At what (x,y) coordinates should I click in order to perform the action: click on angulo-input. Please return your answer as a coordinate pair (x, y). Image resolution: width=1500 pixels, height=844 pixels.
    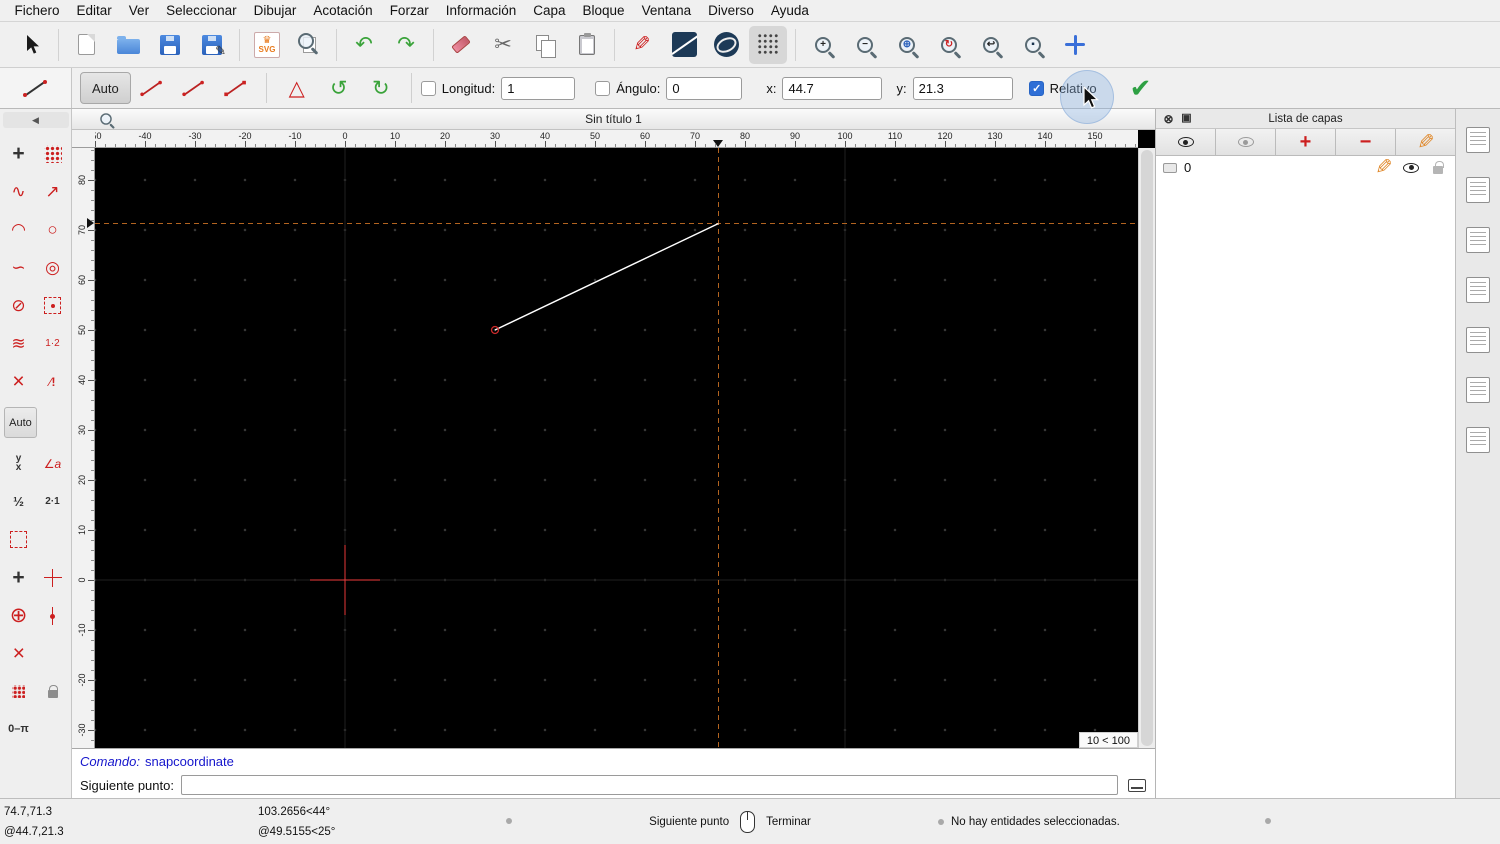
    Looking at the image, I should click on (704, 88).